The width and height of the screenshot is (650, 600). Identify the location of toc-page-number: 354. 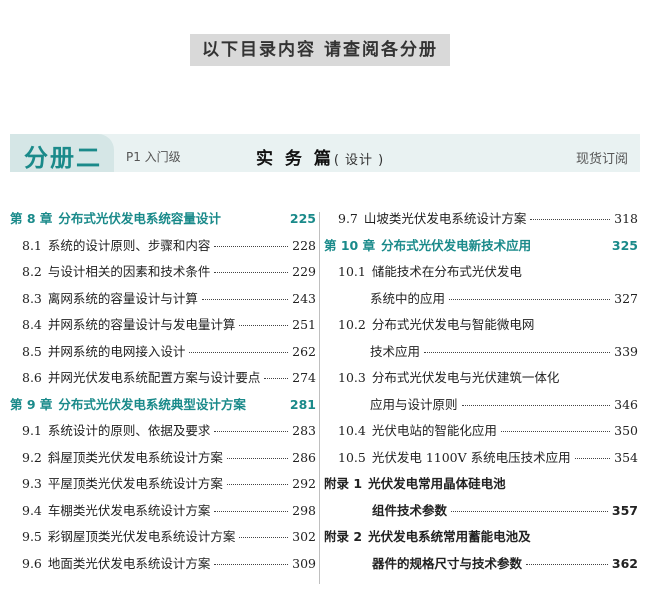
(626, 457).